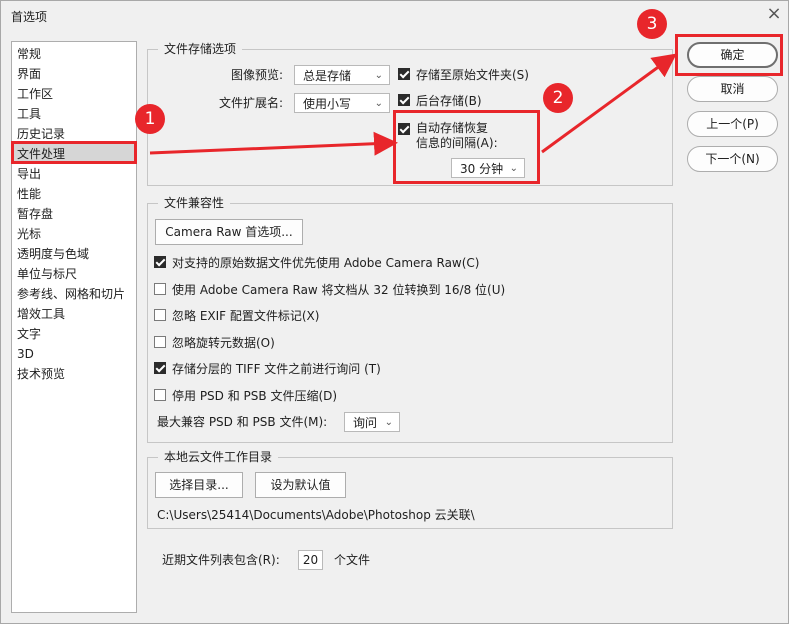  I want to click on annotation-badge-2: 2, so click(558, 98).